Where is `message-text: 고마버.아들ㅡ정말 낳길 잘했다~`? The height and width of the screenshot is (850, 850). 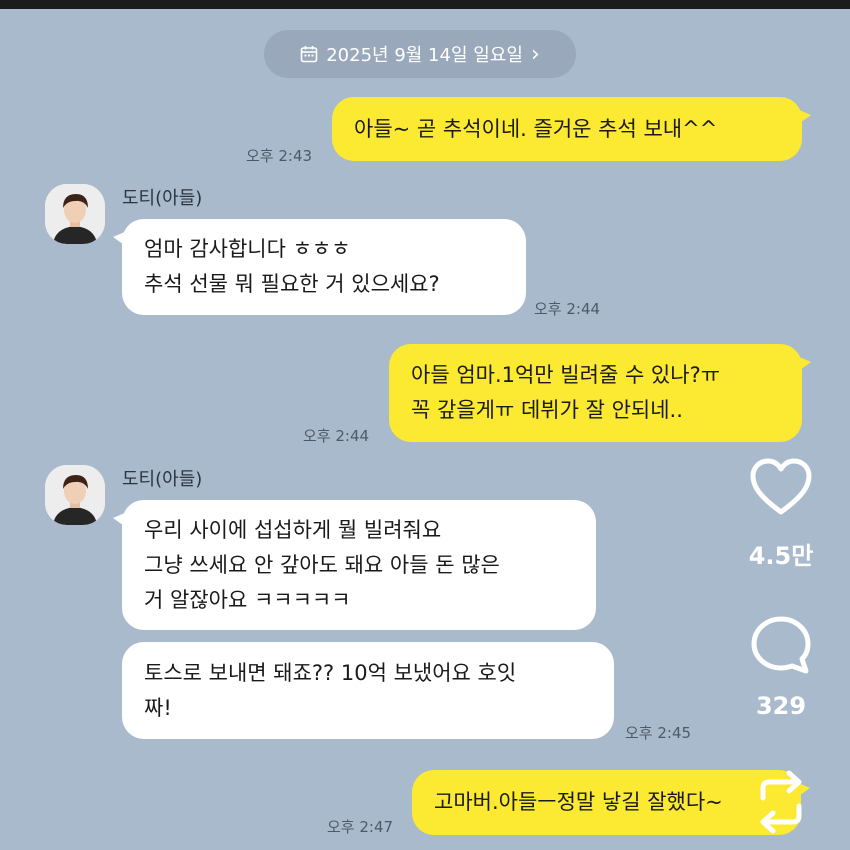 message-text: 고마버.아들ㅡ정말 낳길 잘했다~ is located at coordinates (578, 802).